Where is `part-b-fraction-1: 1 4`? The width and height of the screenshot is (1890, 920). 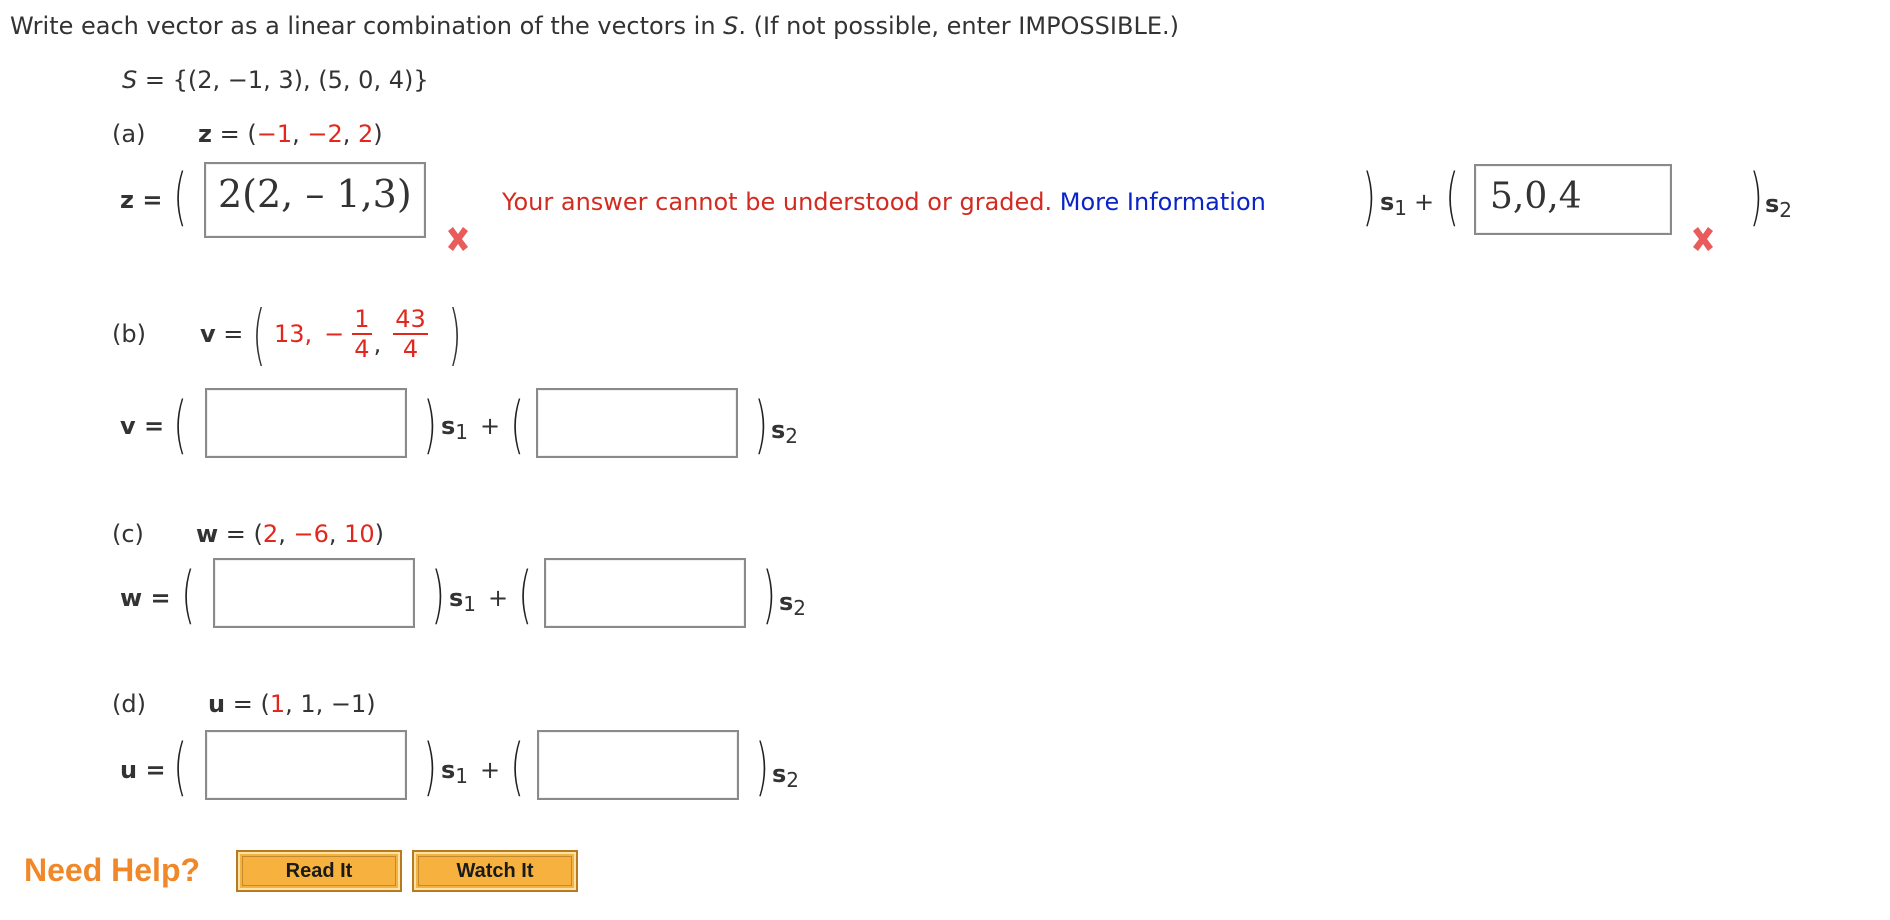
part-b-fraction-1: 1 4 is located at coordinates (362, 334).